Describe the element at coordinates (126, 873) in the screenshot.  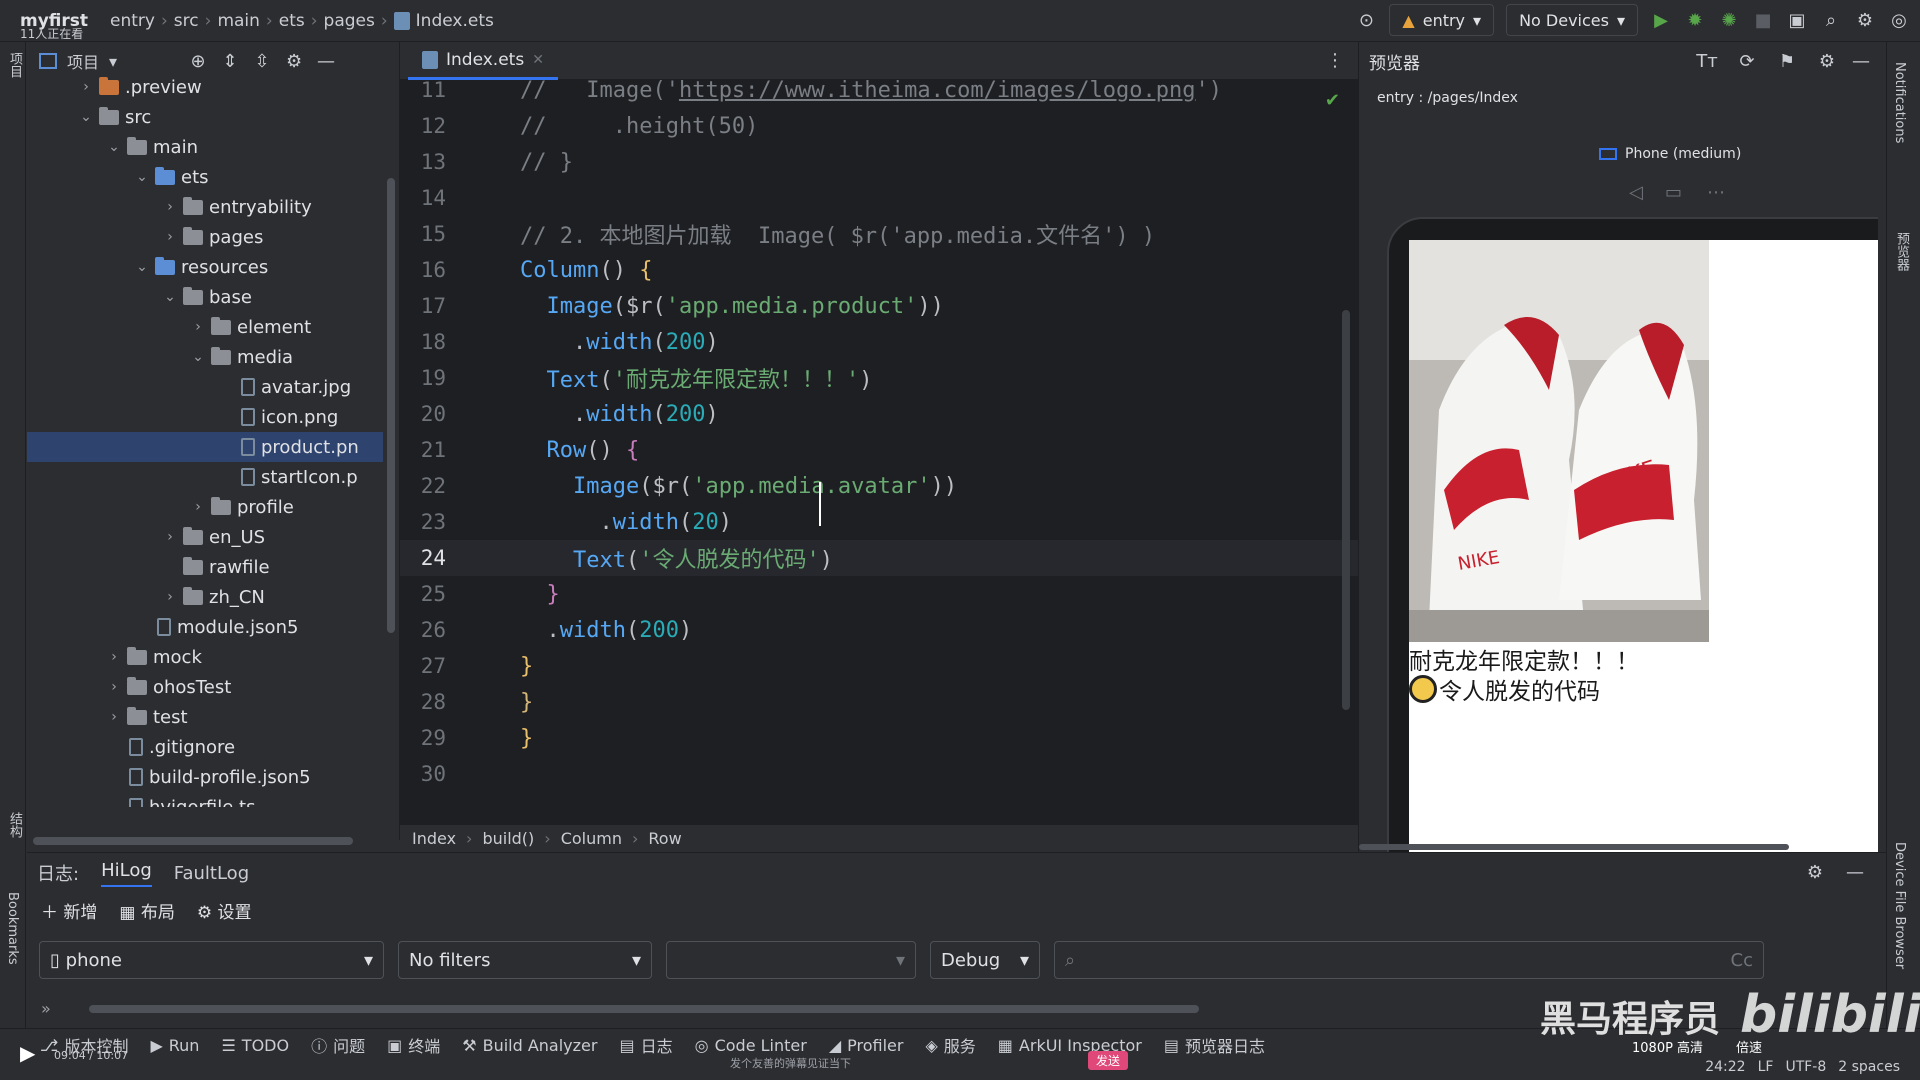
I see `tab-hilog: HiLog` at that location.